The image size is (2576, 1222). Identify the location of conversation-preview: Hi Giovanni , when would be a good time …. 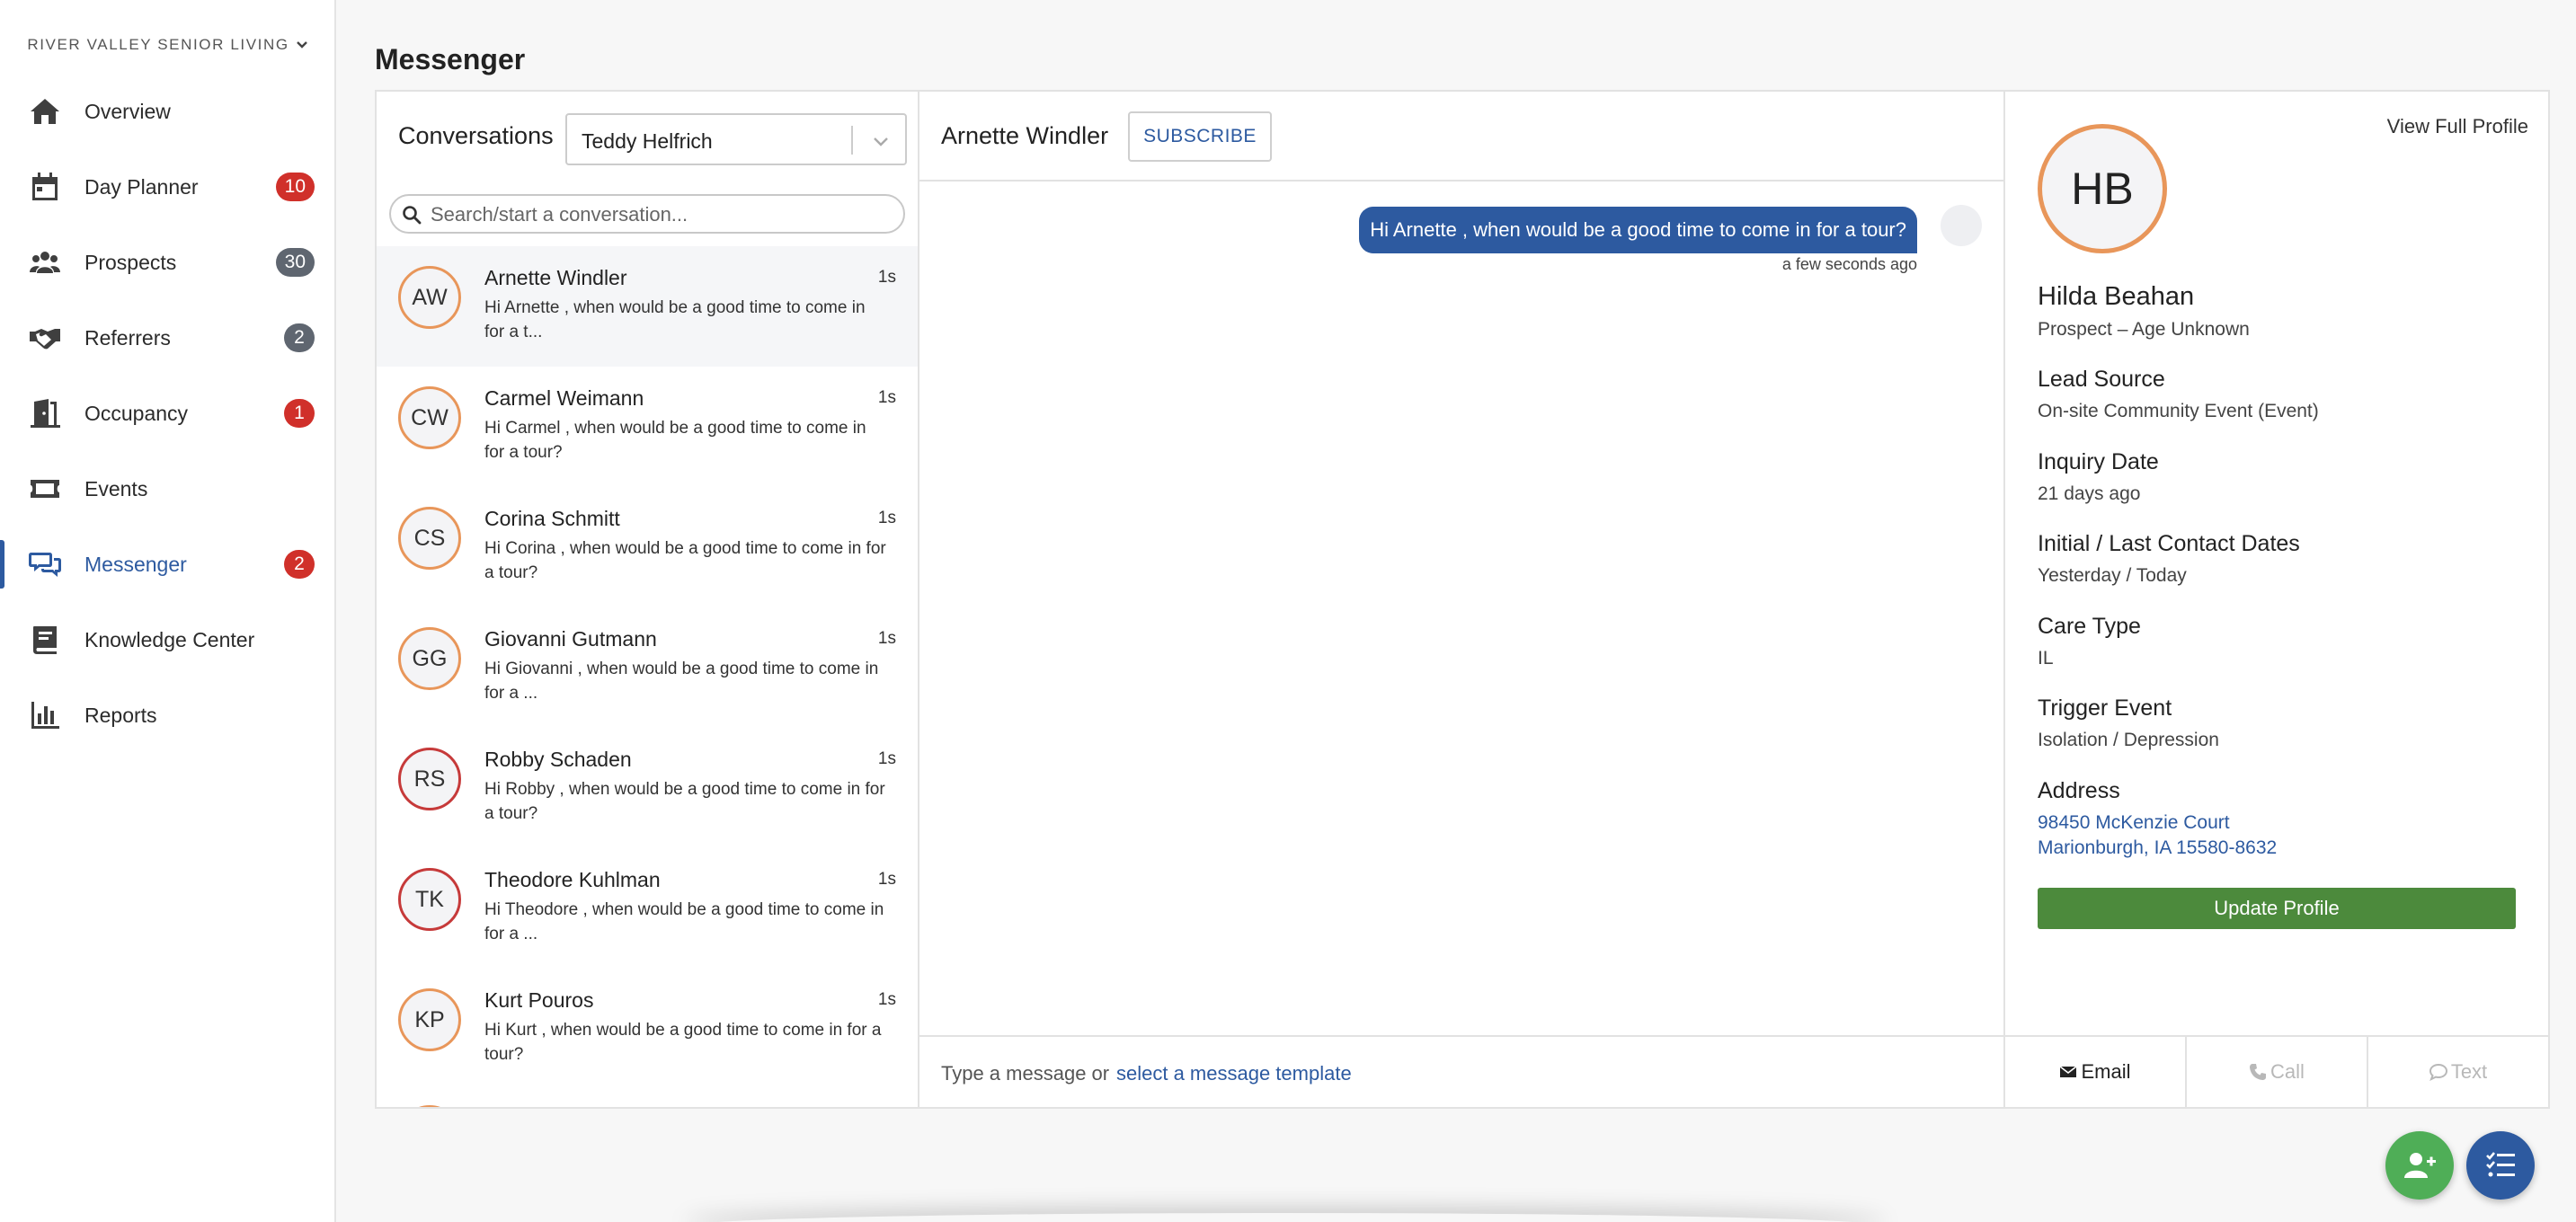
(681, 681).